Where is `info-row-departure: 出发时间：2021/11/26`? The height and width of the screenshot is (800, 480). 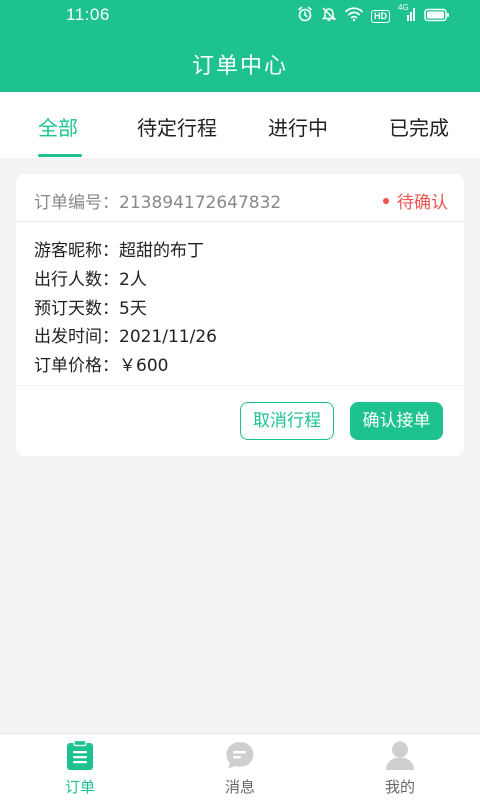
info-row-departure: 出发时间：2021/11/26 is located at coordinates (125, 334).